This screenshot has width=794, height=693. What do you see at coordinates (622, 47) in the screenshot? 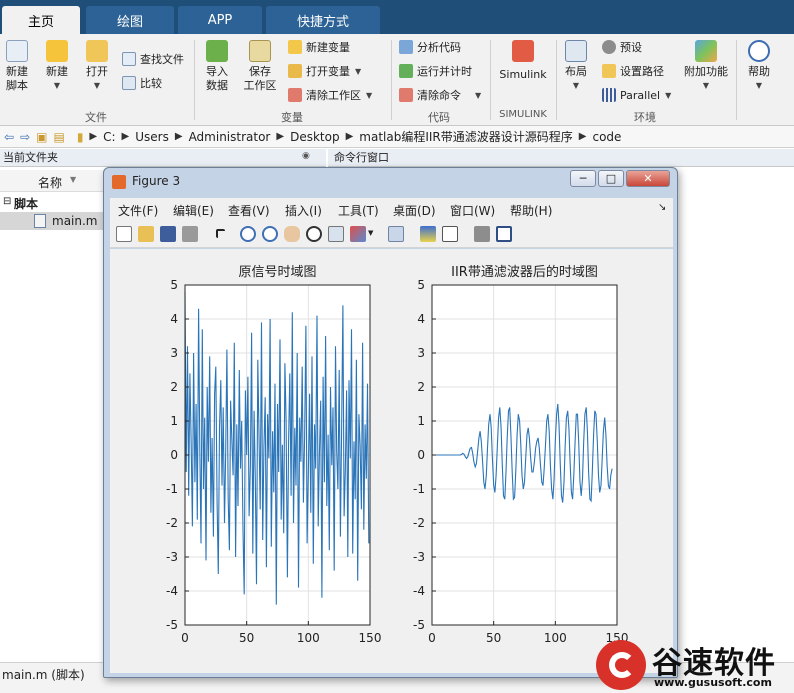
I see `preferences-button: 预设` at bounding box center [622, 47].